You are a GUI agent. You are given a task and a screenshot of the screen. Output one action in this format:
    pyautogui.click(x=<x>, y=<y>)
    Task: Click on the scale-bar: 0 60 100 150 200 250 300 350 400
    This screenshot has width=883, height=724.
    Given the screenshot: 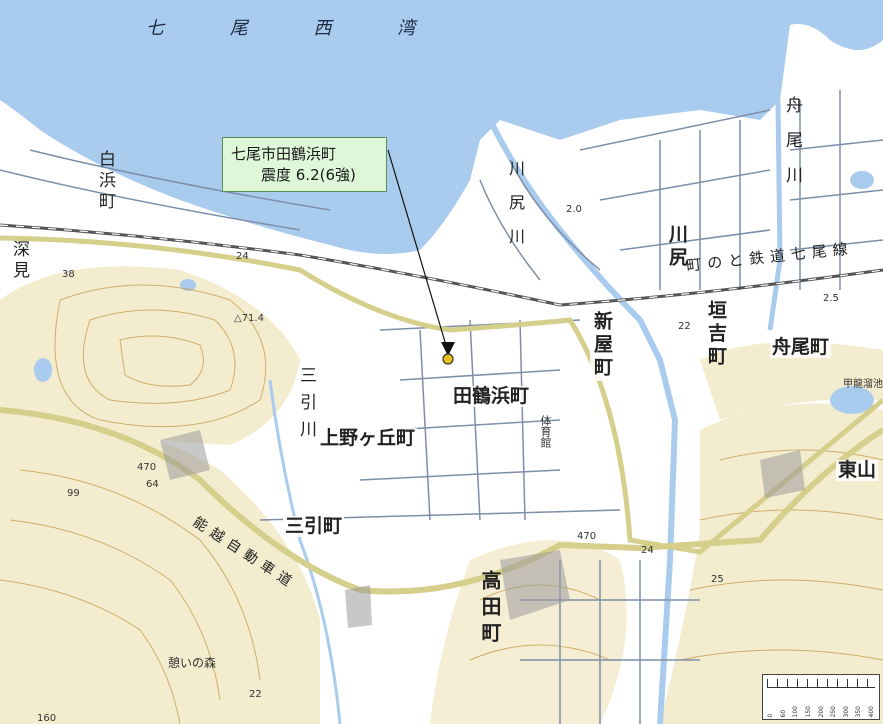 What is the action you would take?
    pyautogui.click(x=821, y=697)
    